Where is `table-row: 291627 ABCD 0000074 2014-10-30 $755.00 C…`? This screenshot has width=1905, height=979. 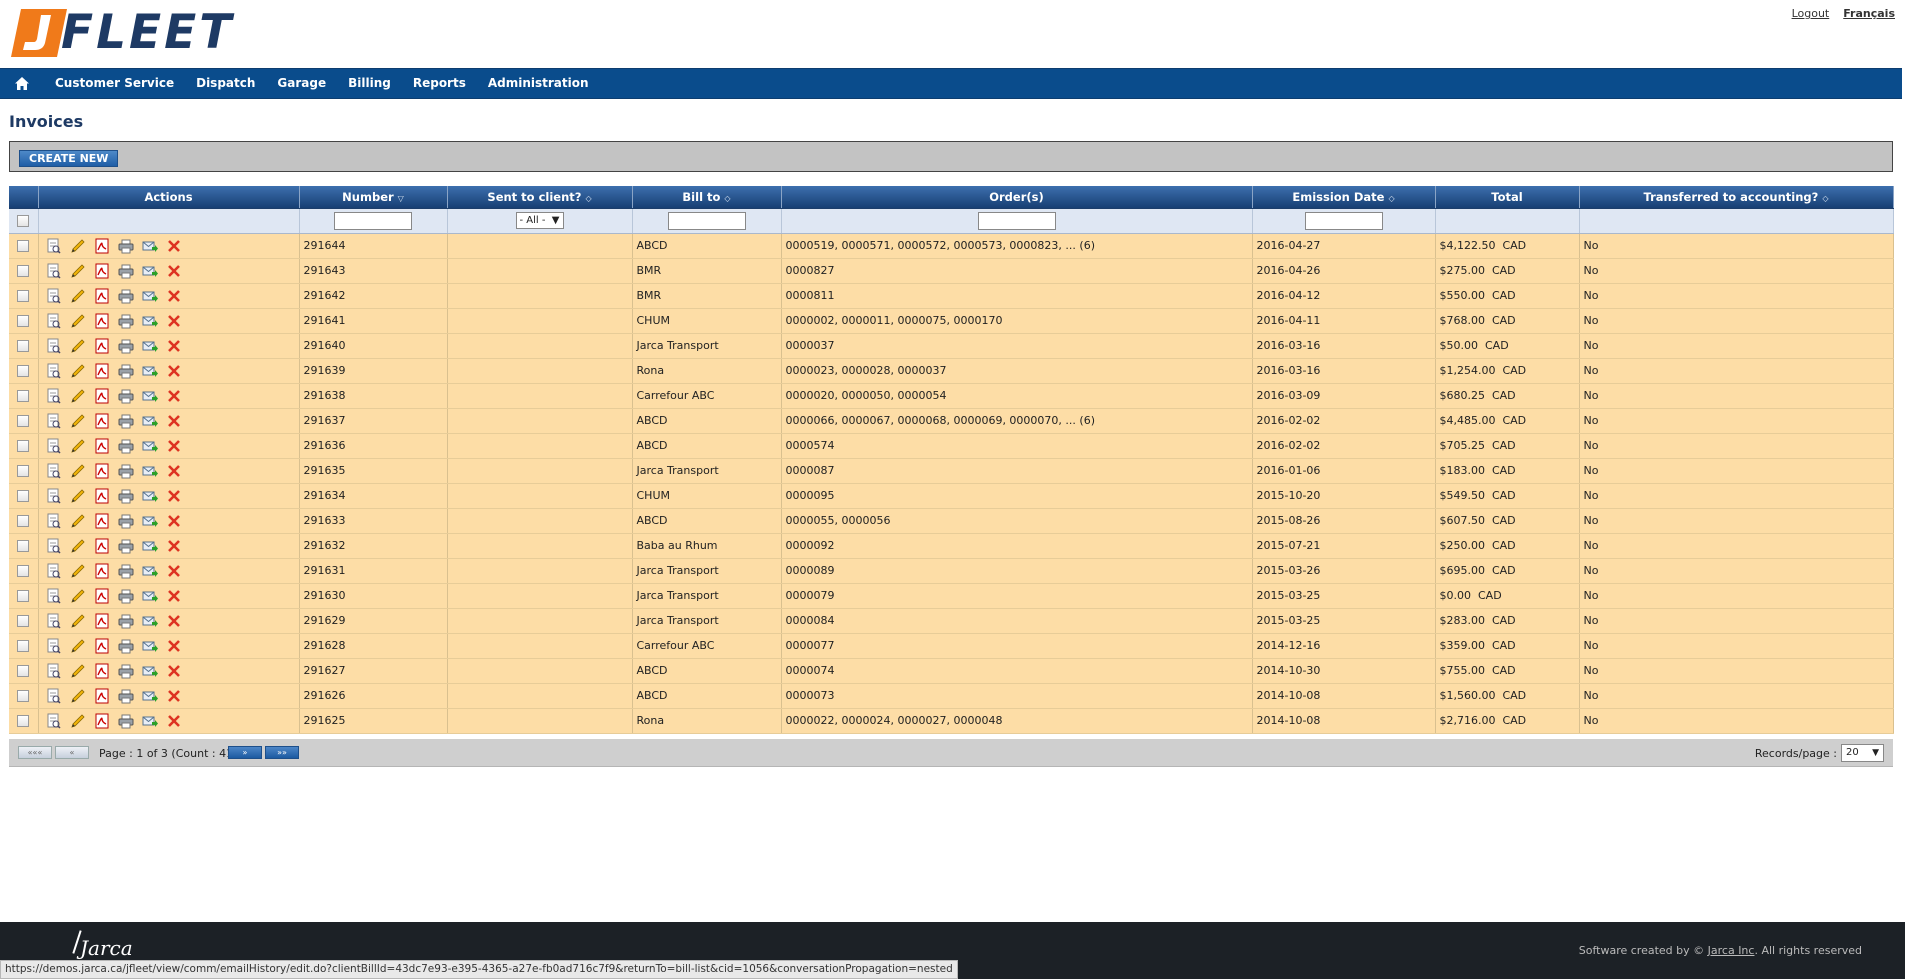
table-row: 291627 ABCD 0000074 2014-10-30 $755.00 C… is located at coordinates (951, 671).